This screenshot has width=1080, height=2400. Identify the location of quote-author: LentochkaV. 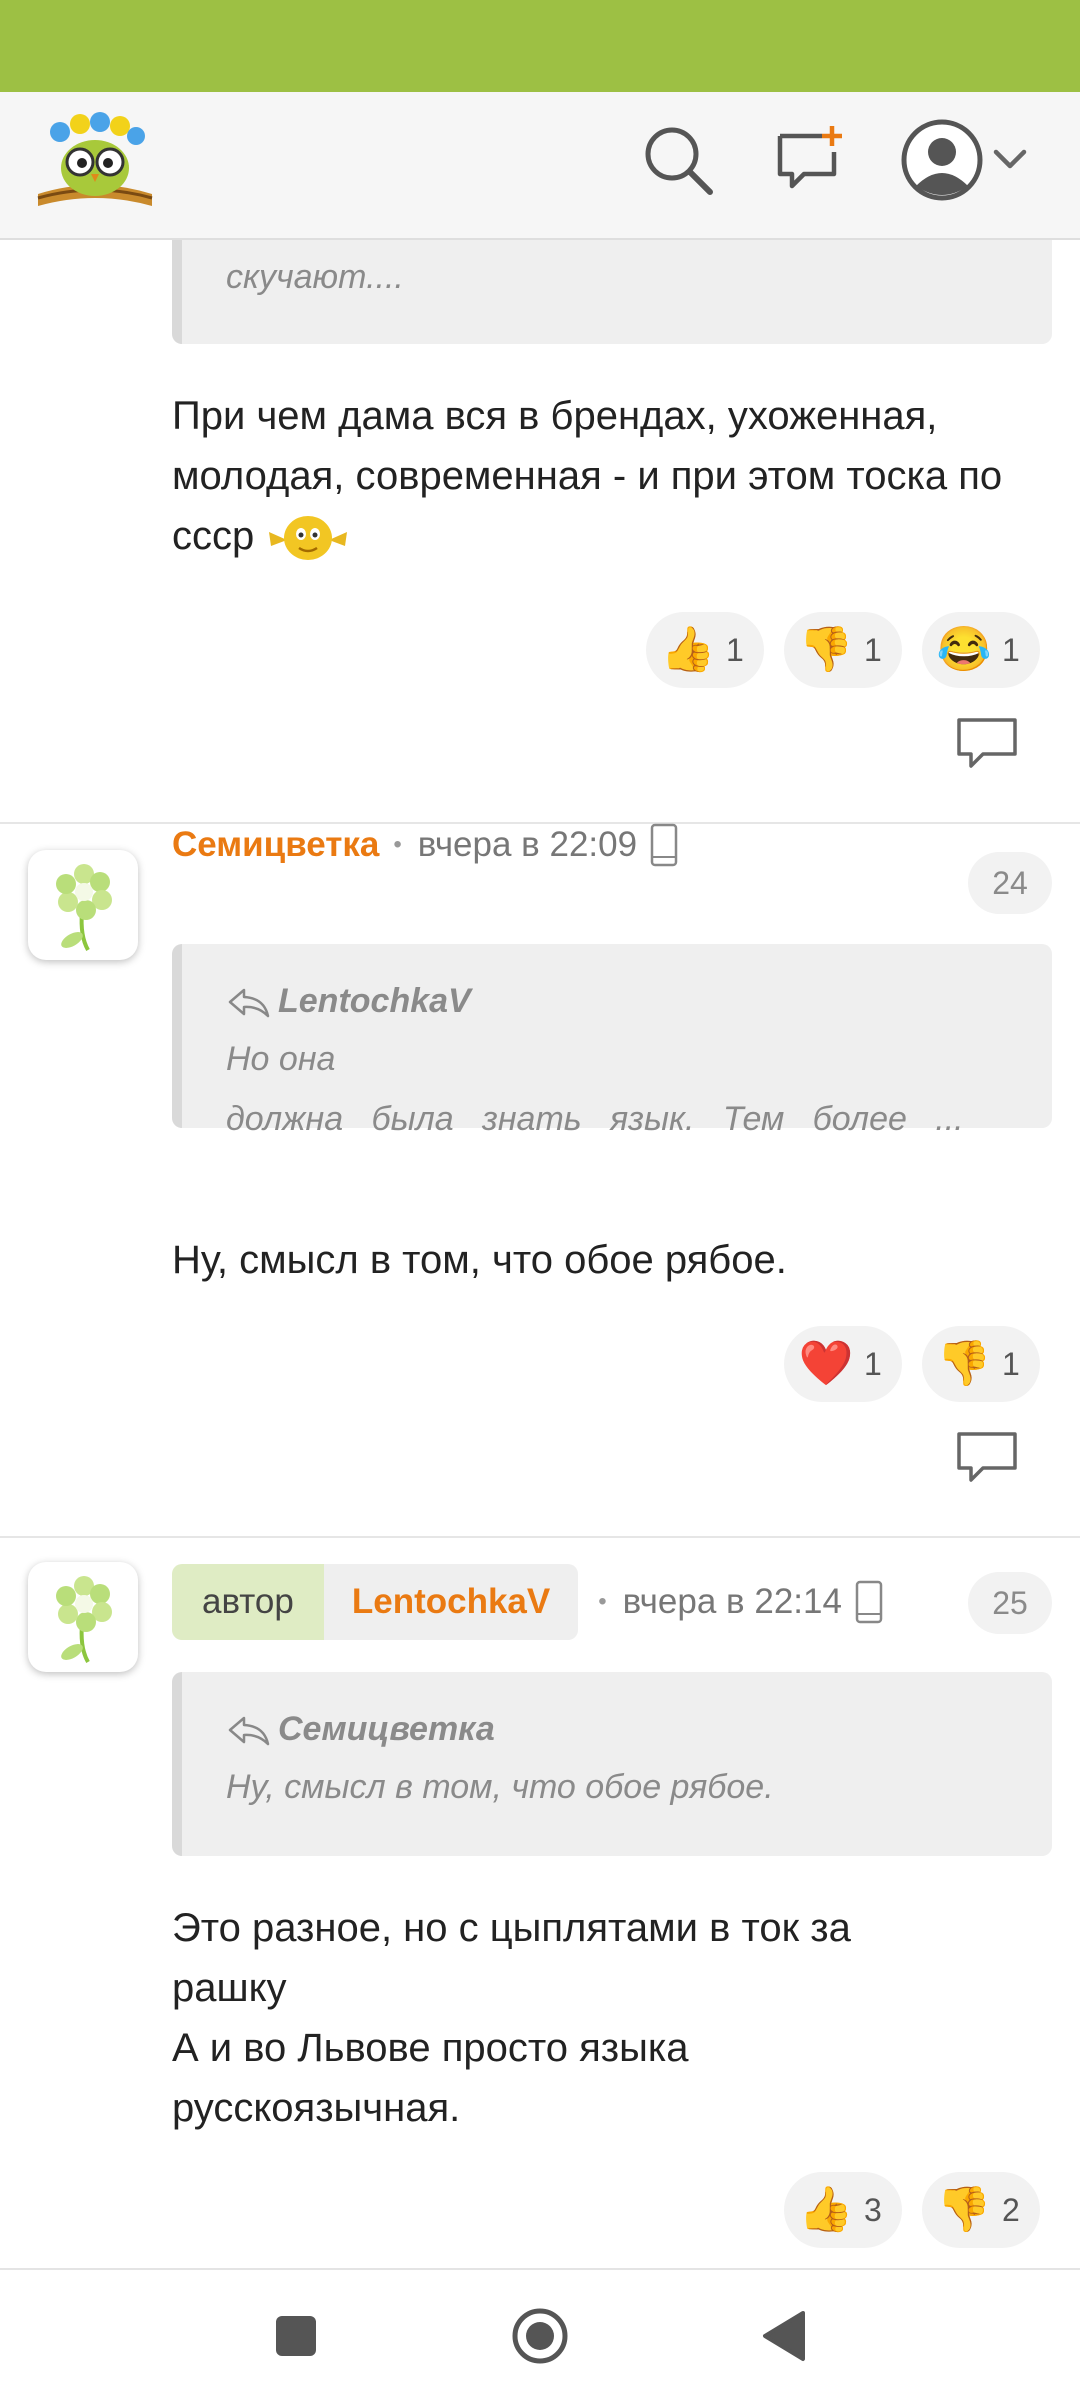
(348, 1001).